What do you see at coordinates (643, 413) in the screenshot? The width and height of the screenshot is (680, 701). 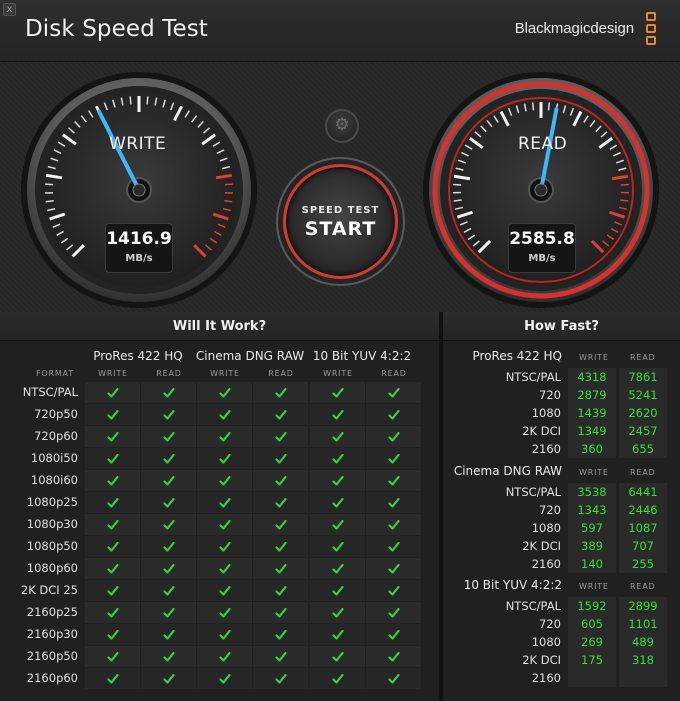 I see `read-speed-value: 2620` at bounding box center [643, 413].